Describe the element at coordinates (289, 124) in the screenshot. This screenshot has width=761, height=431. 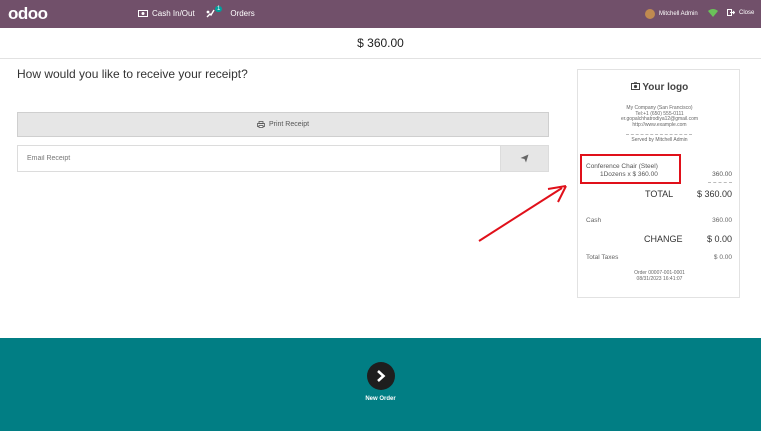
I see `print-receipt-label: Print Receipt` at that location.